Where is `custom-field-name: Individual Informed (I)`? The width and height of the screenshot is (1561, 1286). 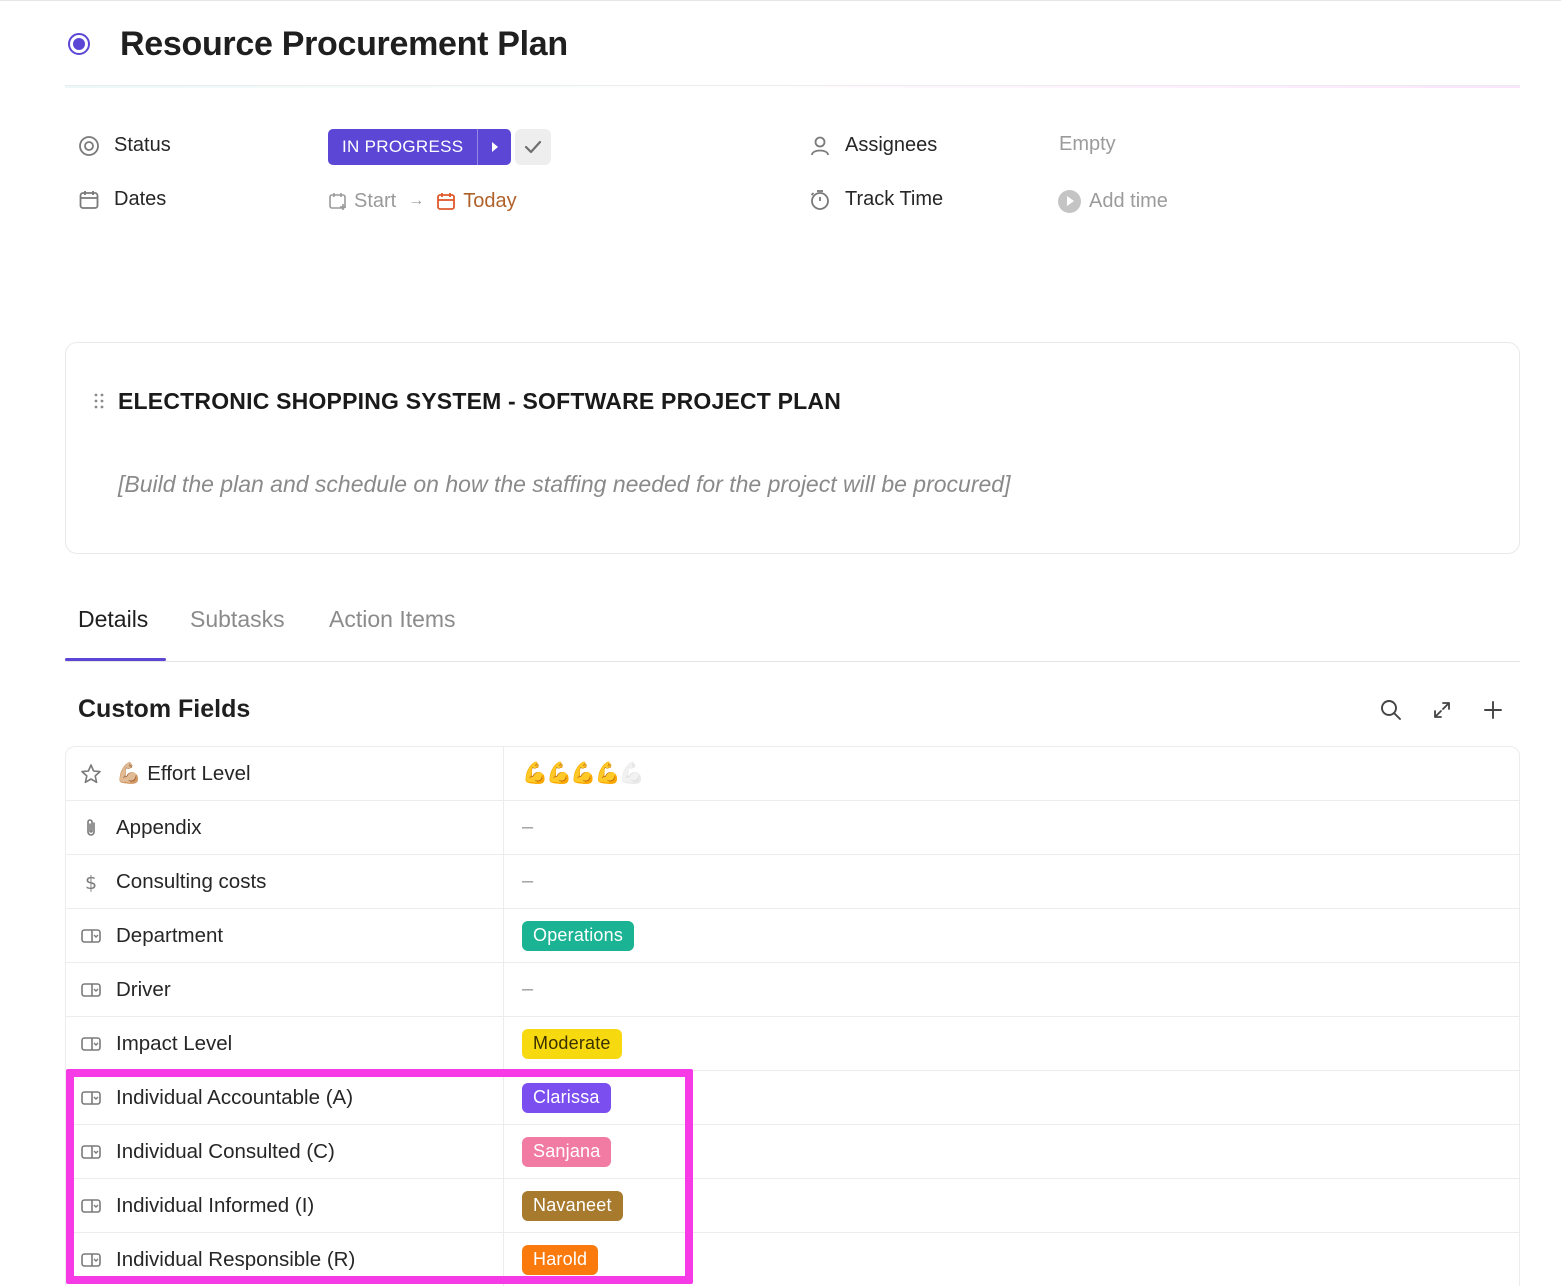
custom-field-name: Individual Informed (I) is located at coordinates (285, 1205).